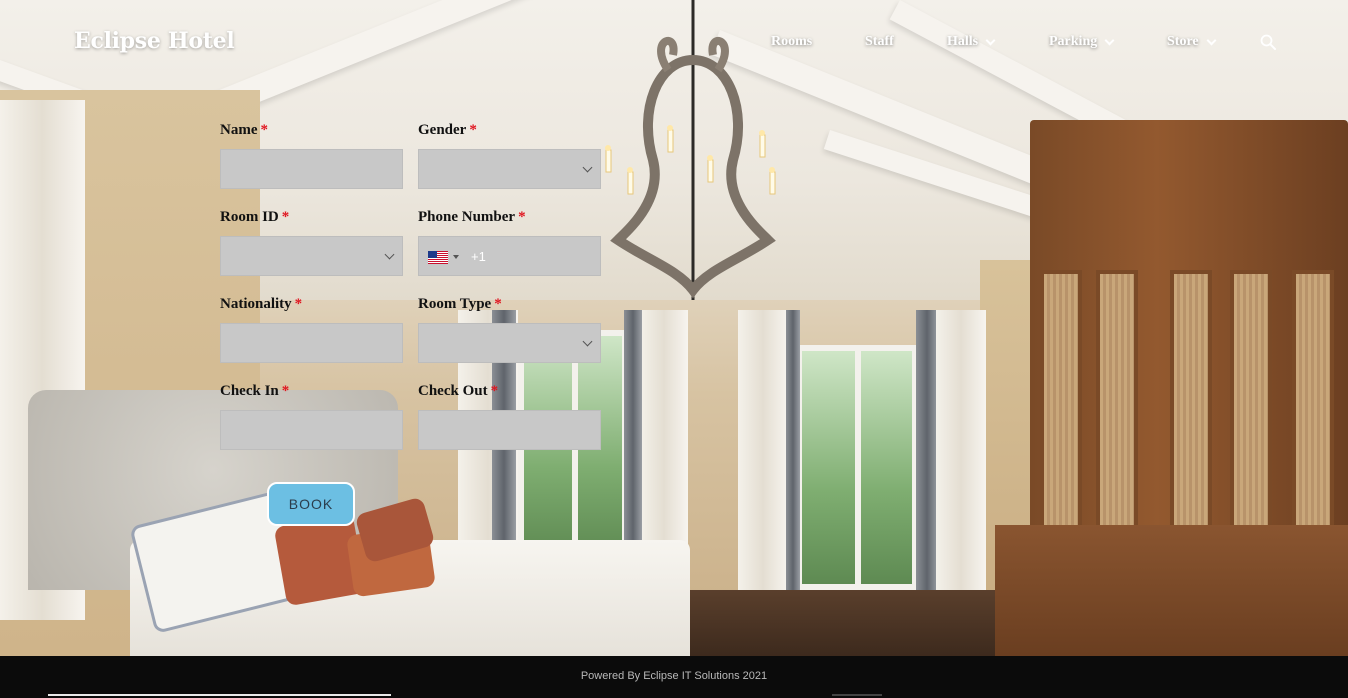  I want to click on nav-item-staff: Staff, so click(879, 42).